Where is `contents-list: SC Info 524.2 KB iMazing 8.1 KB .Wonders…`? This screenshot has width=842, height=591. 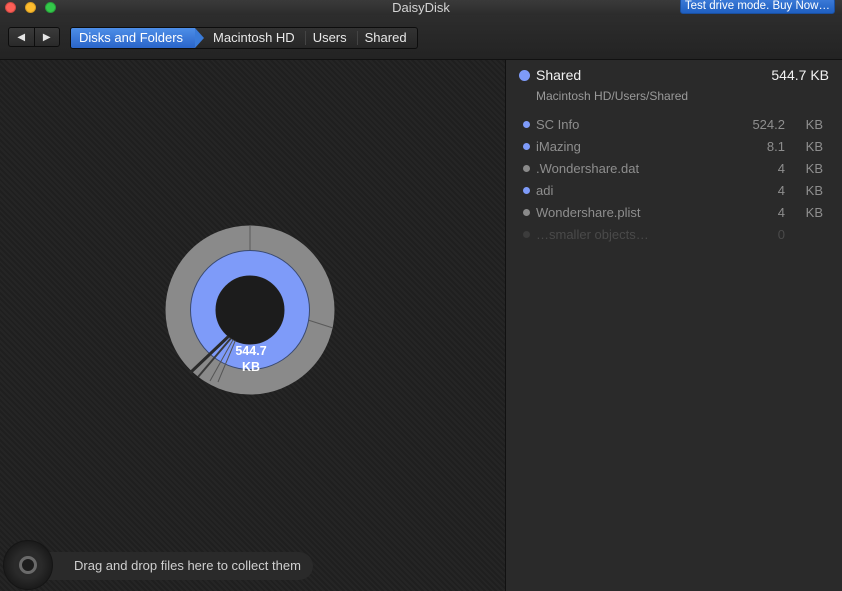
contents-list: SC Info 524.2 KB iMazing 8.1 KB .Wonders… is located at coordinates (672, 181).